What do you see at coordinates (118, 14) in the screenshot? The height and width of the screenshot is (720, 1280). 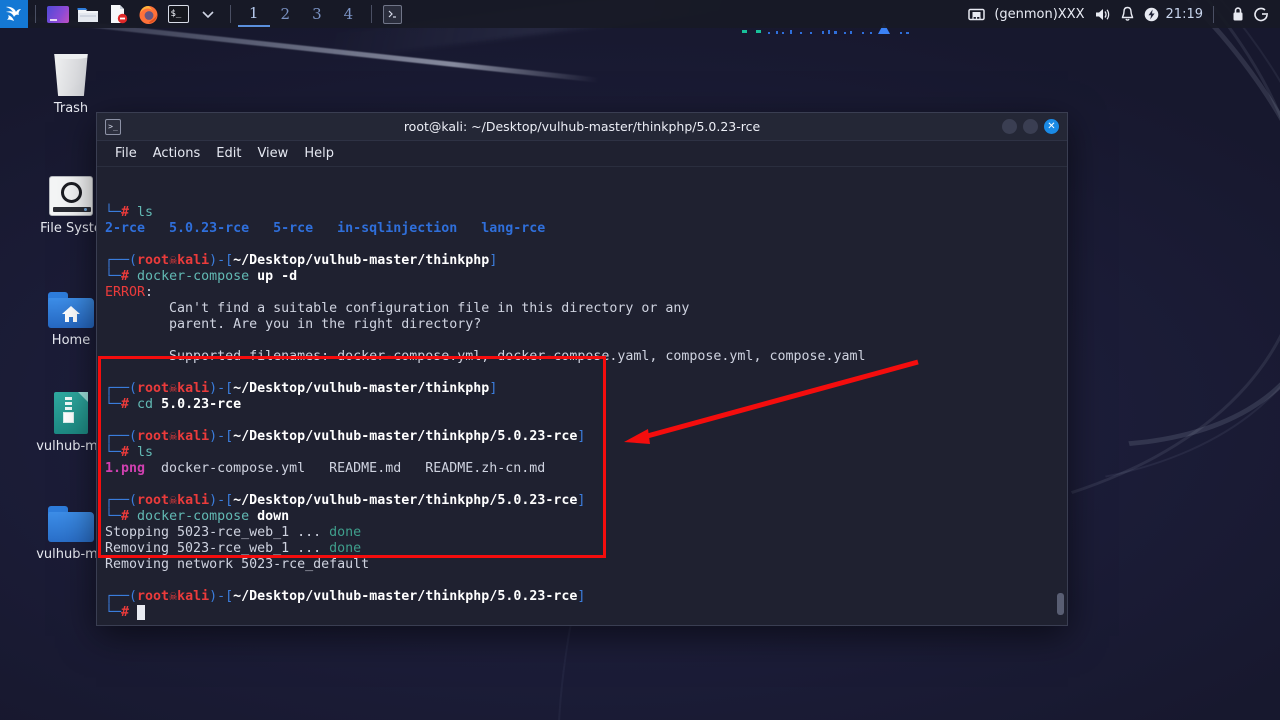 I see `document-blocked-icon` at bounding box center [118, 14].